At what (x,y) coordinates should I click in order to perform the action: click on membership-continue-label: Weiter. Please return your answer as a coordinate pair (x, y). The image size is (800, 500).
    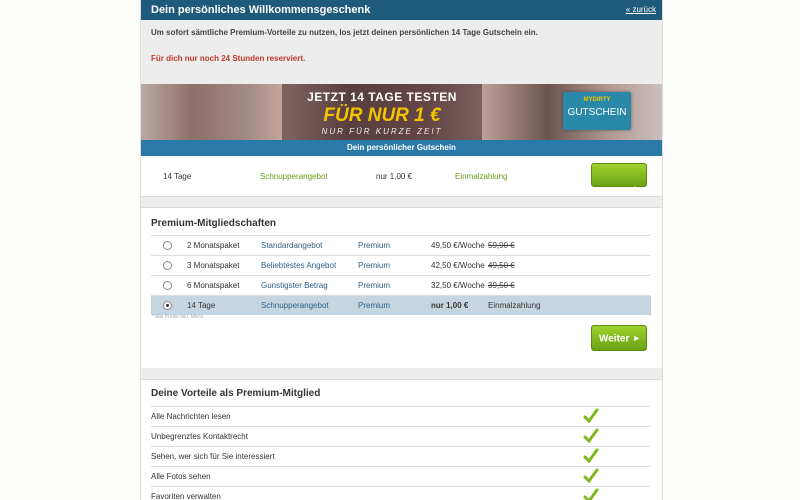
    Looking at the image, I should click on (614, 339).